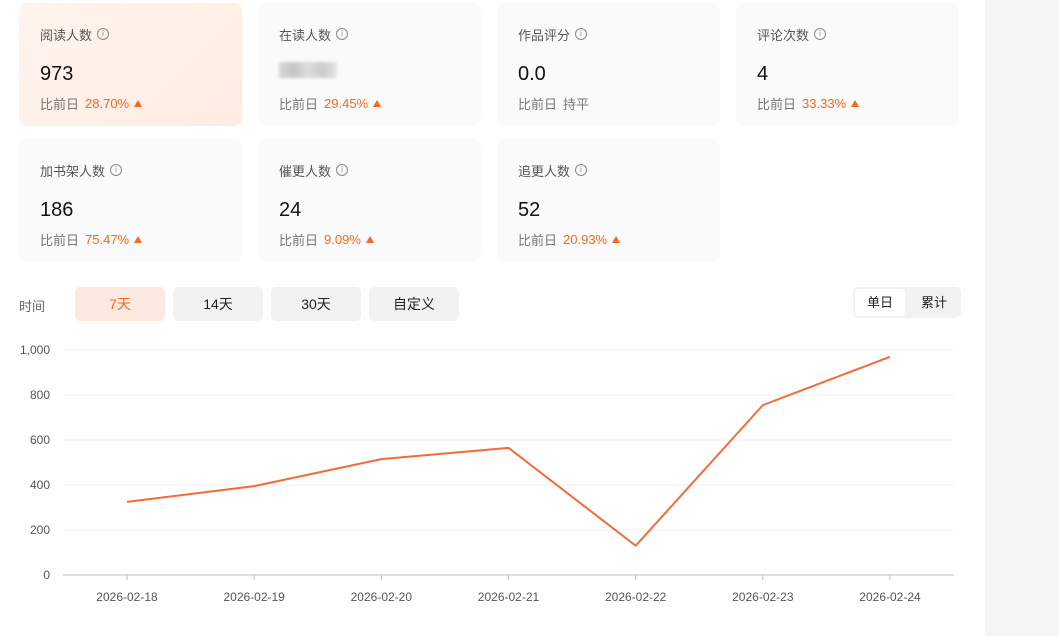 Image resolution: width=1059 pixels, height=636 pixels. What do you see at coordinates (141, 170) in the screenshot?
I see `card-title: 加书架人数 i` at bounding box center [141, 170].